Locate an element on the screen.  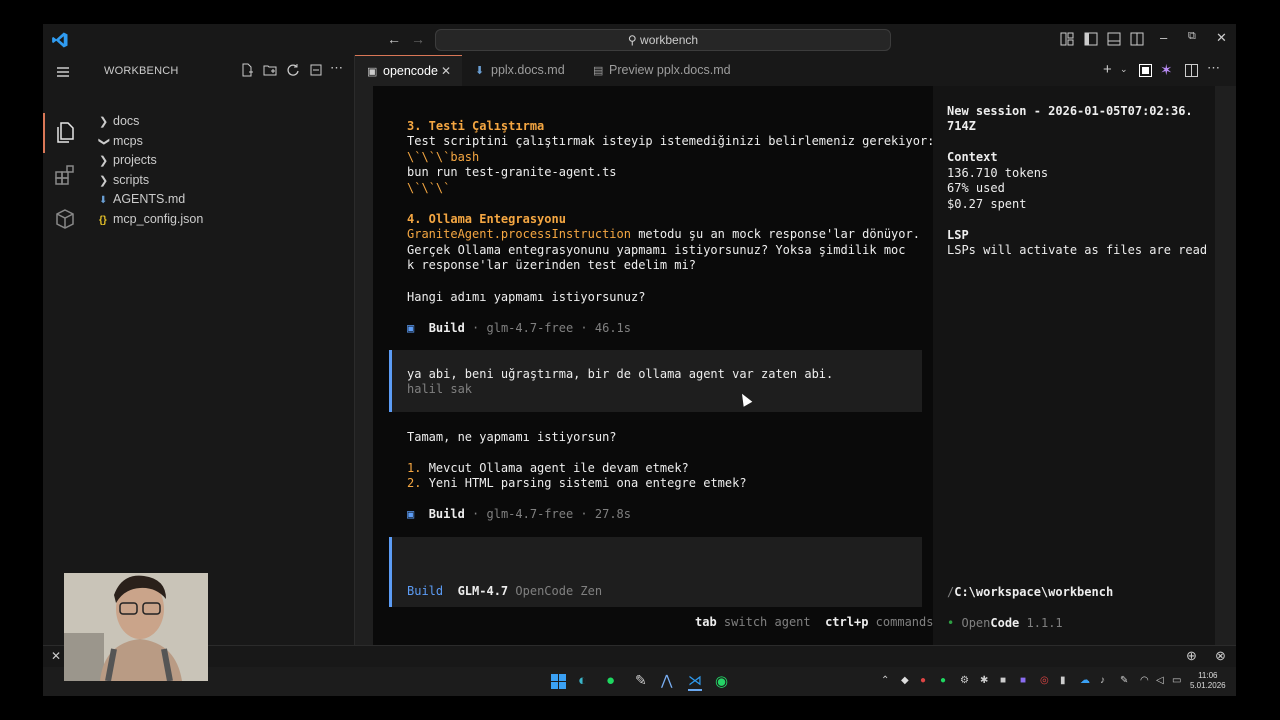
remote-icon: ✕ is located at coordinates (56, 656).